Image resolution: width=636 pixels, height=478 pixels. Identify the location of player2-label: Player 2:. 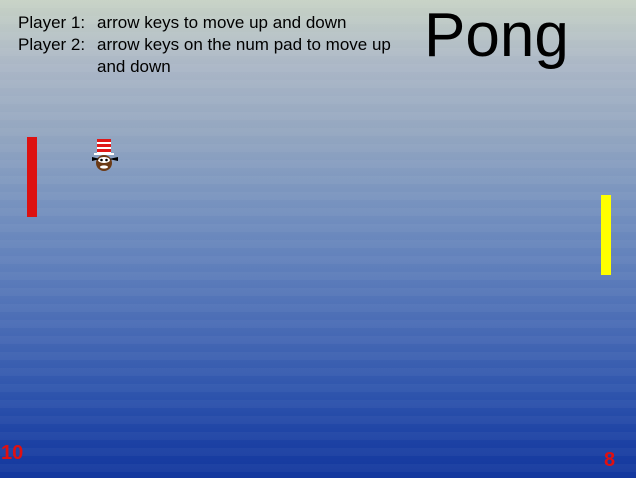
(52, 44).